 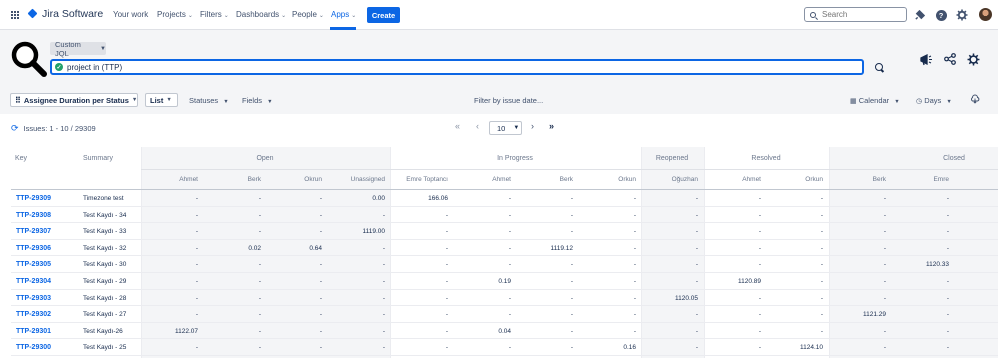 What do you see at coordinates (926, 59) in the screenshot?
I see `announce-icon` at bounding box center [926, 59].